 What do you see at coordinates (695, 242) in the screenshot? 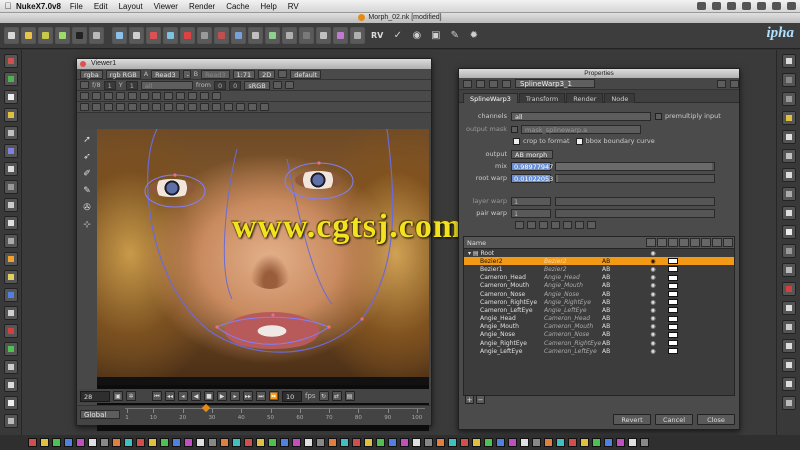
I see `lock-column-icon` at bounding box center [695, 242].